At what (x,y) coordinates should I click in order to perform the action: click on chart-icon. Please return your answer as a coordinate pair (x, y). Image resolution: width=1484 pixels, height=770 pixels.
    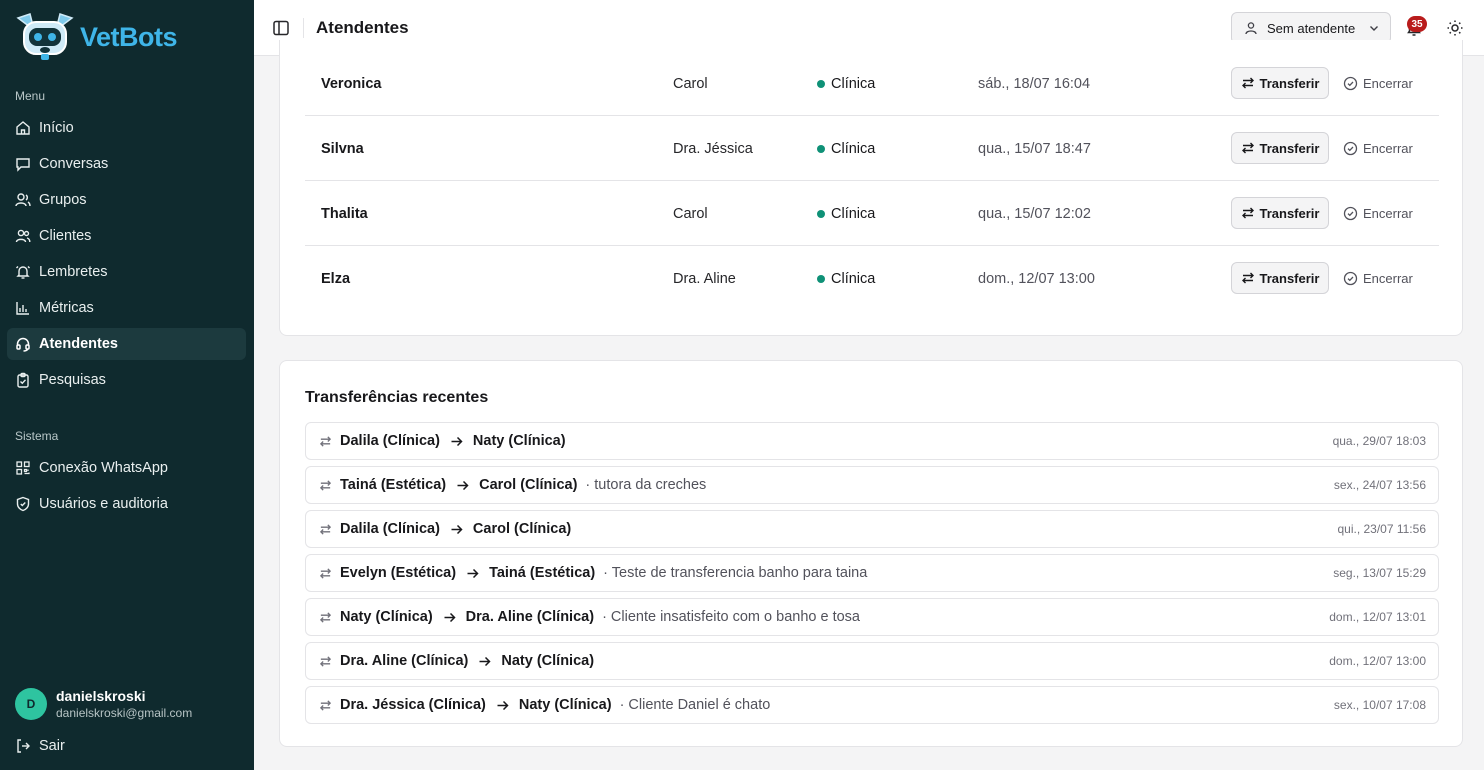
    Looking at the image, I should click on (23, 308).